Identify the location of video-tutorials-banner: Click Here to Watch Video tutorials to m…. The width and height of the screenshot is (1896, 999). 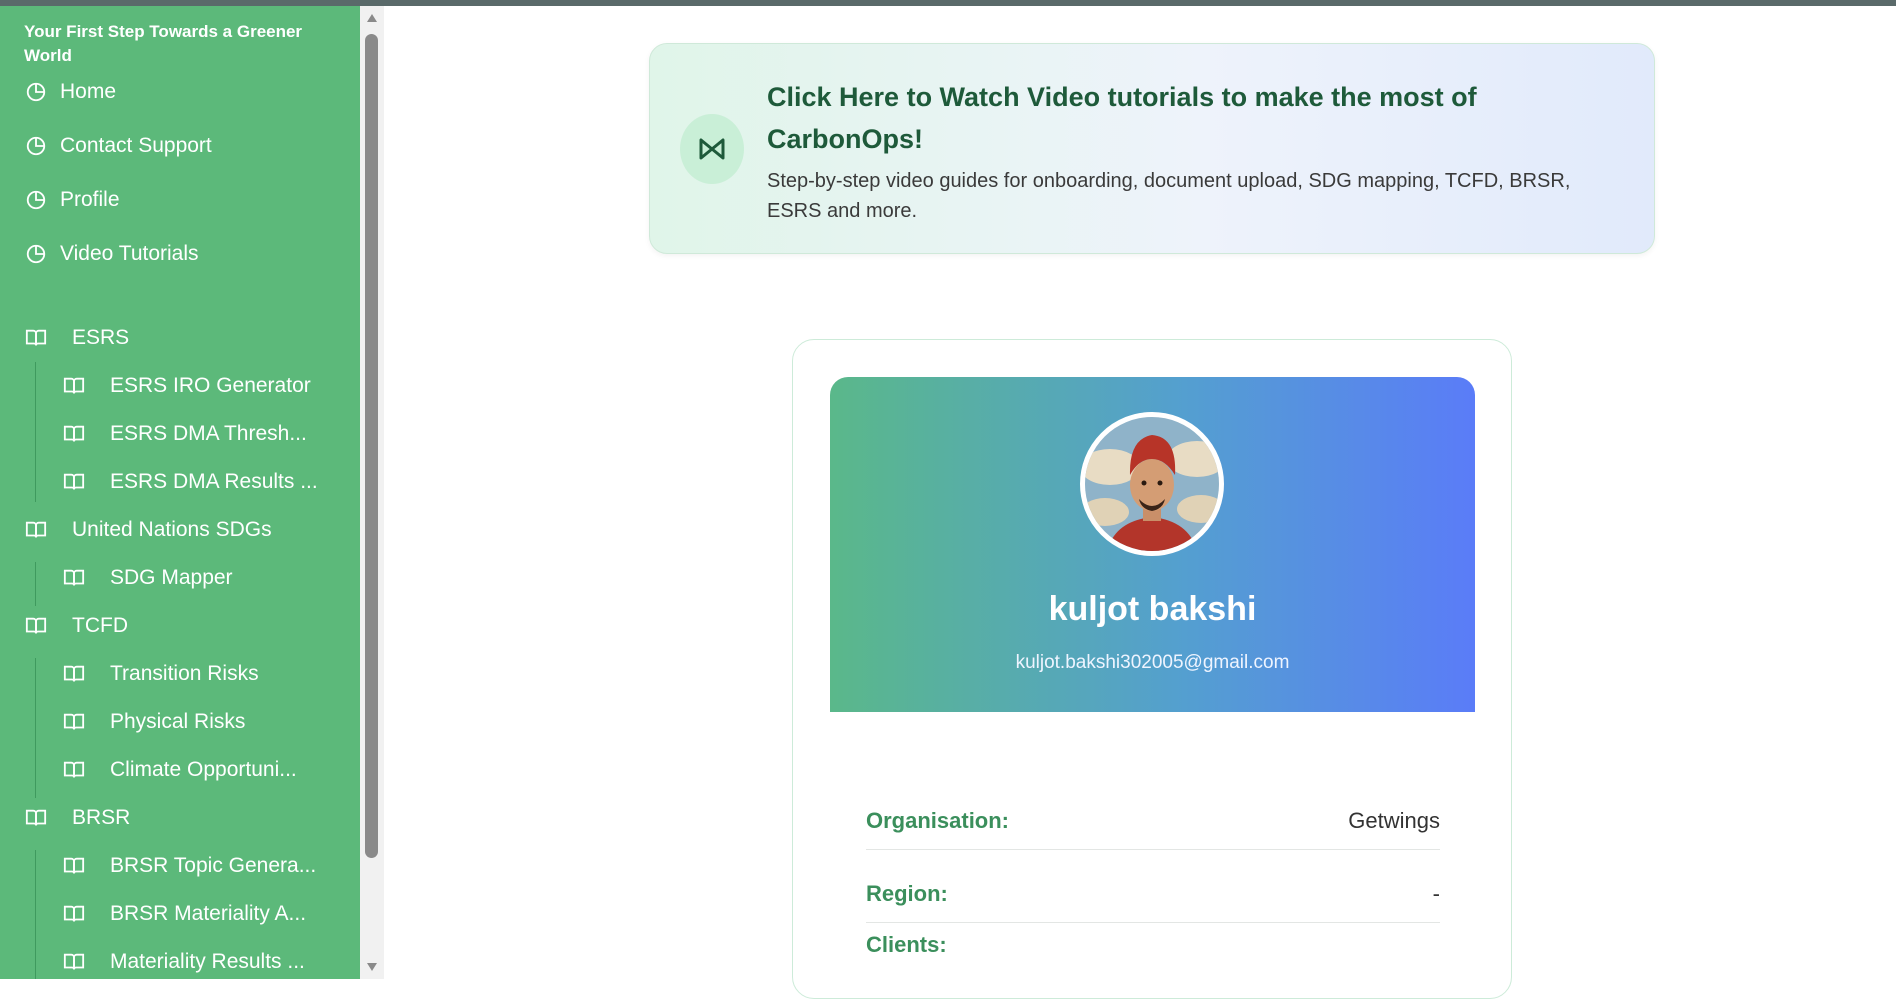
(1152, 148).